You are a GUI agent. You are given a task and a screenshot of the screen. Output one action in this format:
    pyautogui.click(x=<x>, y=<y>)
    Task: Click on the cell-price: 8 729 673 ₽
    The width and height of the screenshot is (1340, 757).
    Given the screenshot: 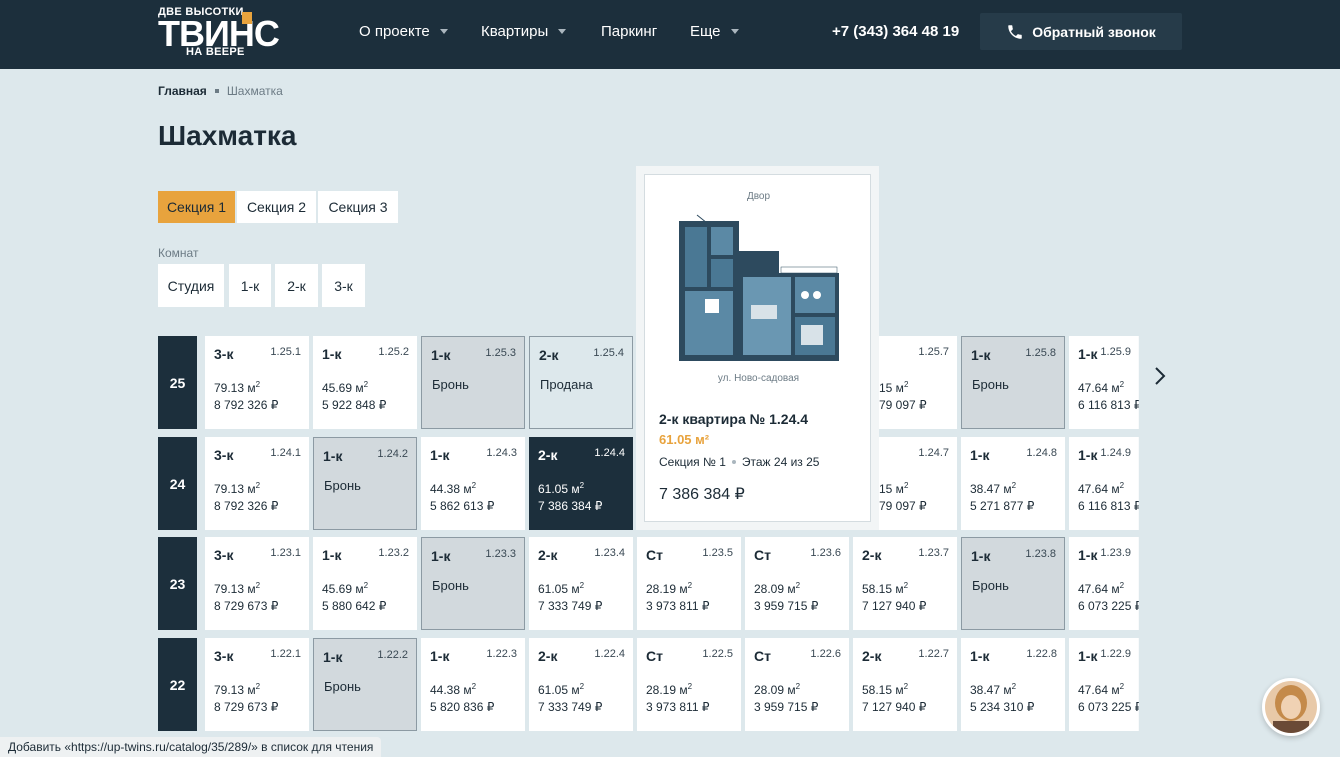 What is the action you would take?
    pyautogui.click(x=246, y=707)
    